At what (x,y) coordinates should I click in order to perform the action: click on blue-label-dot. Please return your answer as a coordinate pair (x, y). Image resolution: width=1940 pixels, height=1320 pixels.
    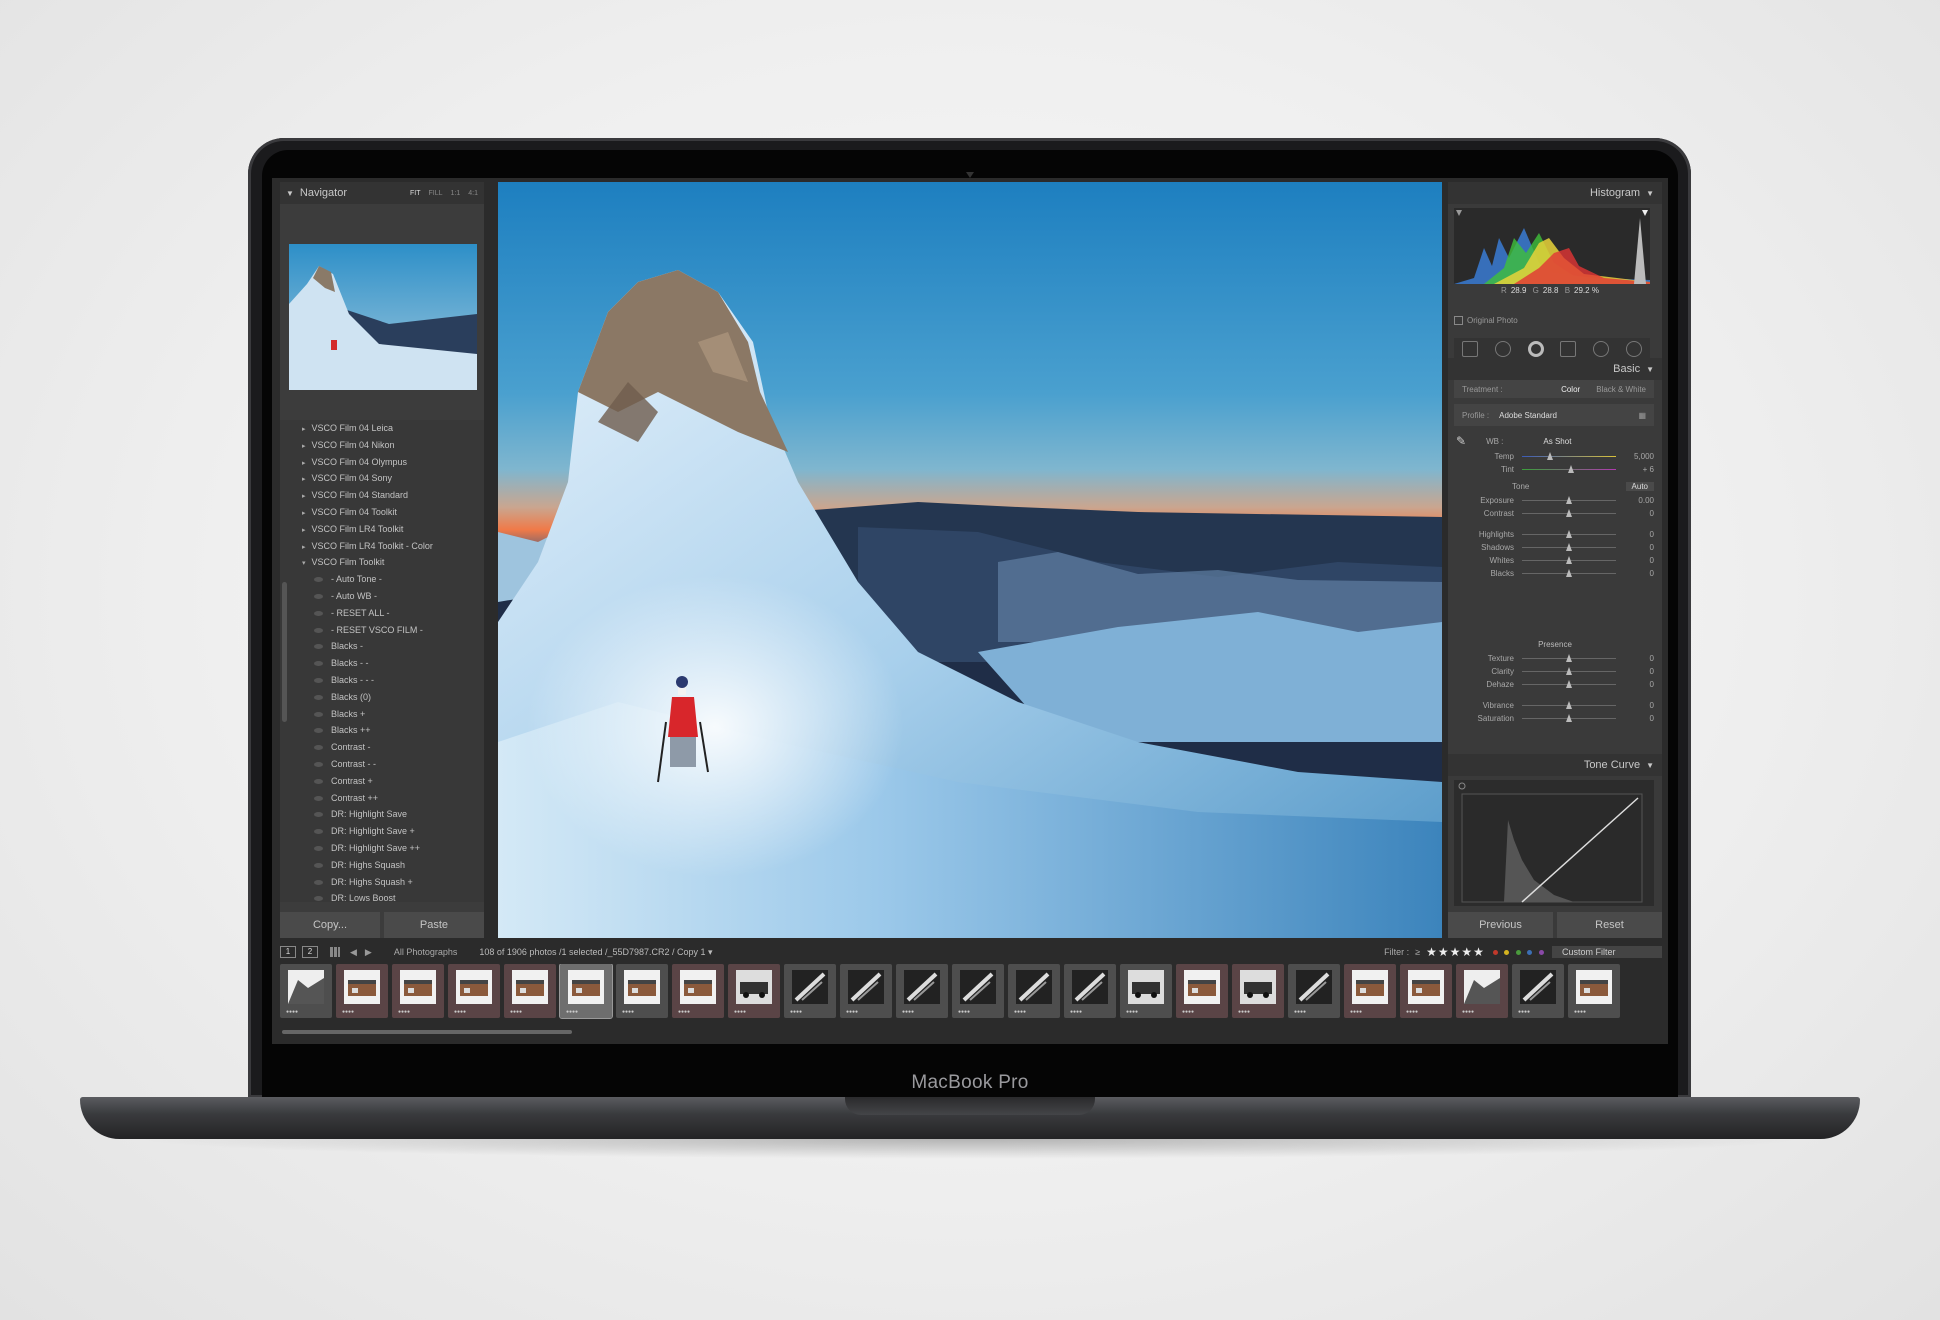
    Looking at the image, I should click on (1530, 952).